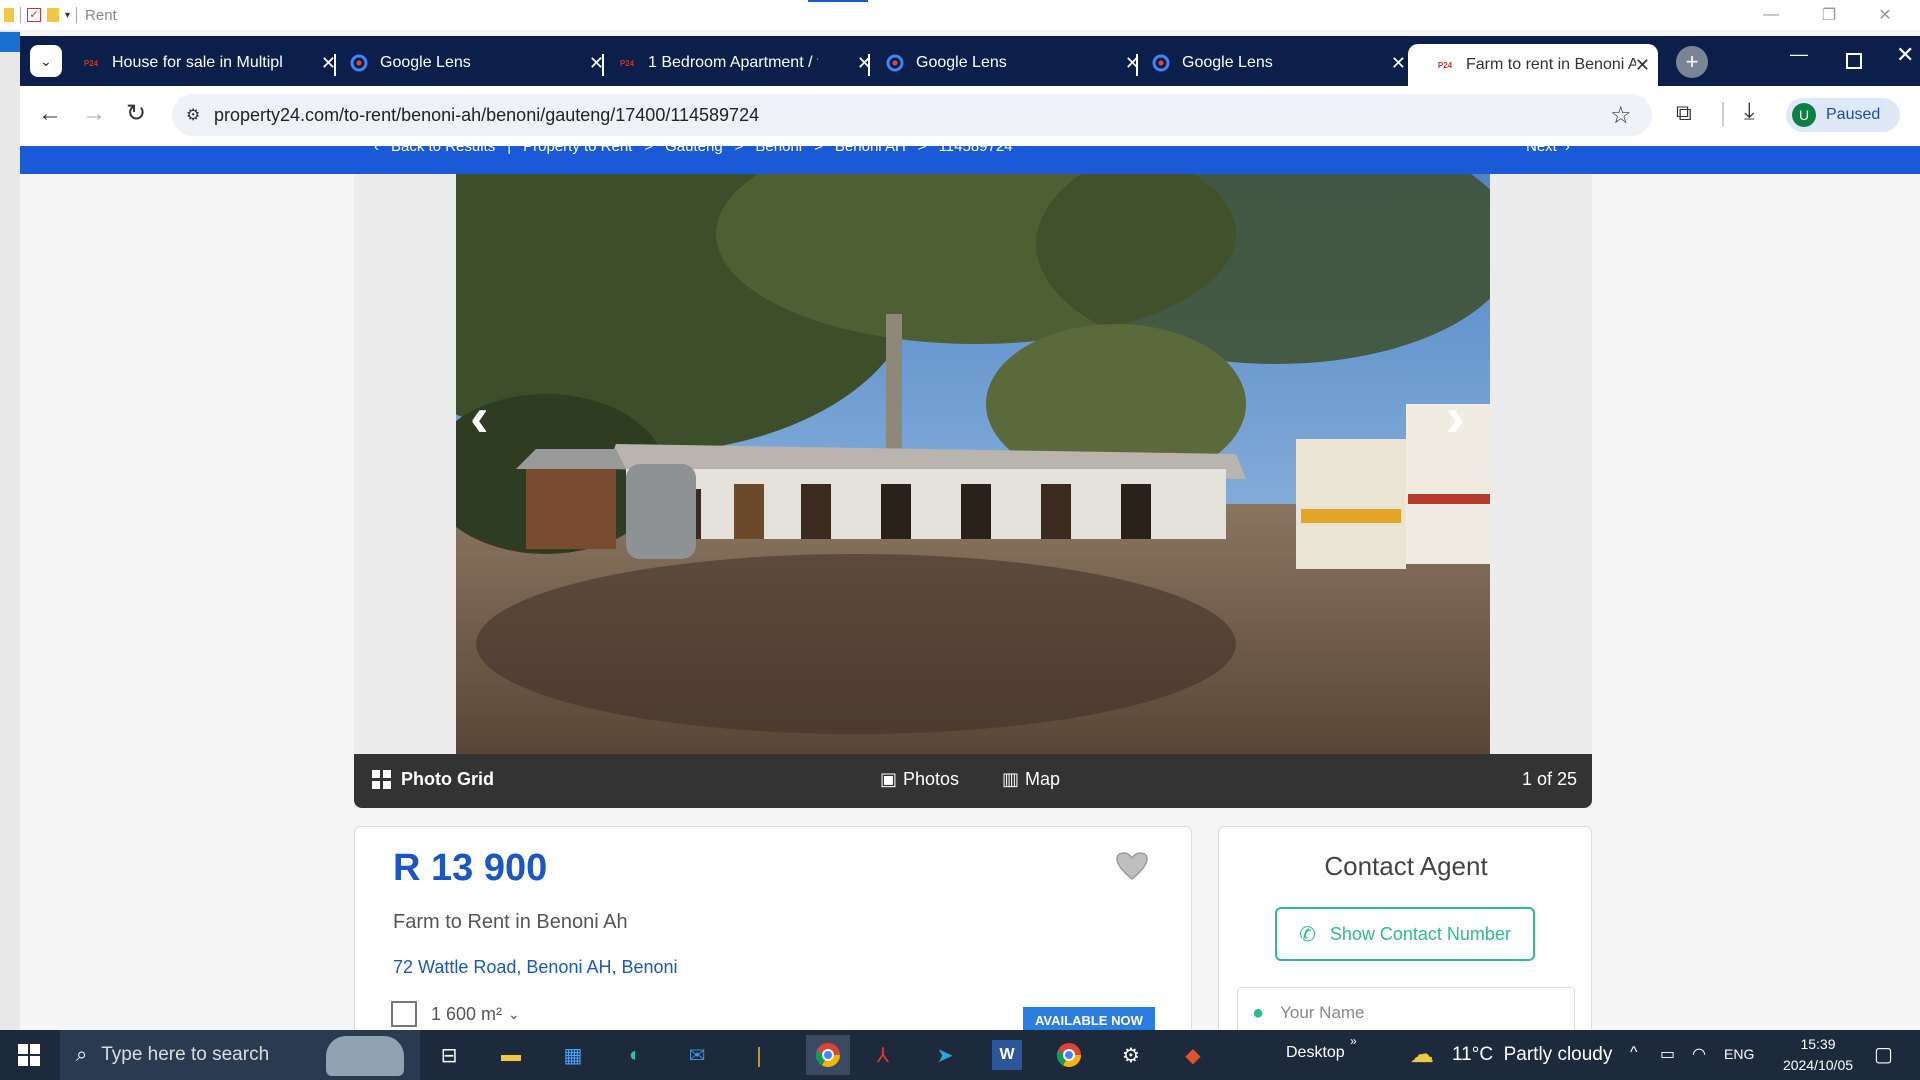  What do you see at coordinates (1007, 1055) in the screenshot?
I see `word-icon: W` at bounding box center [1007, 1055].